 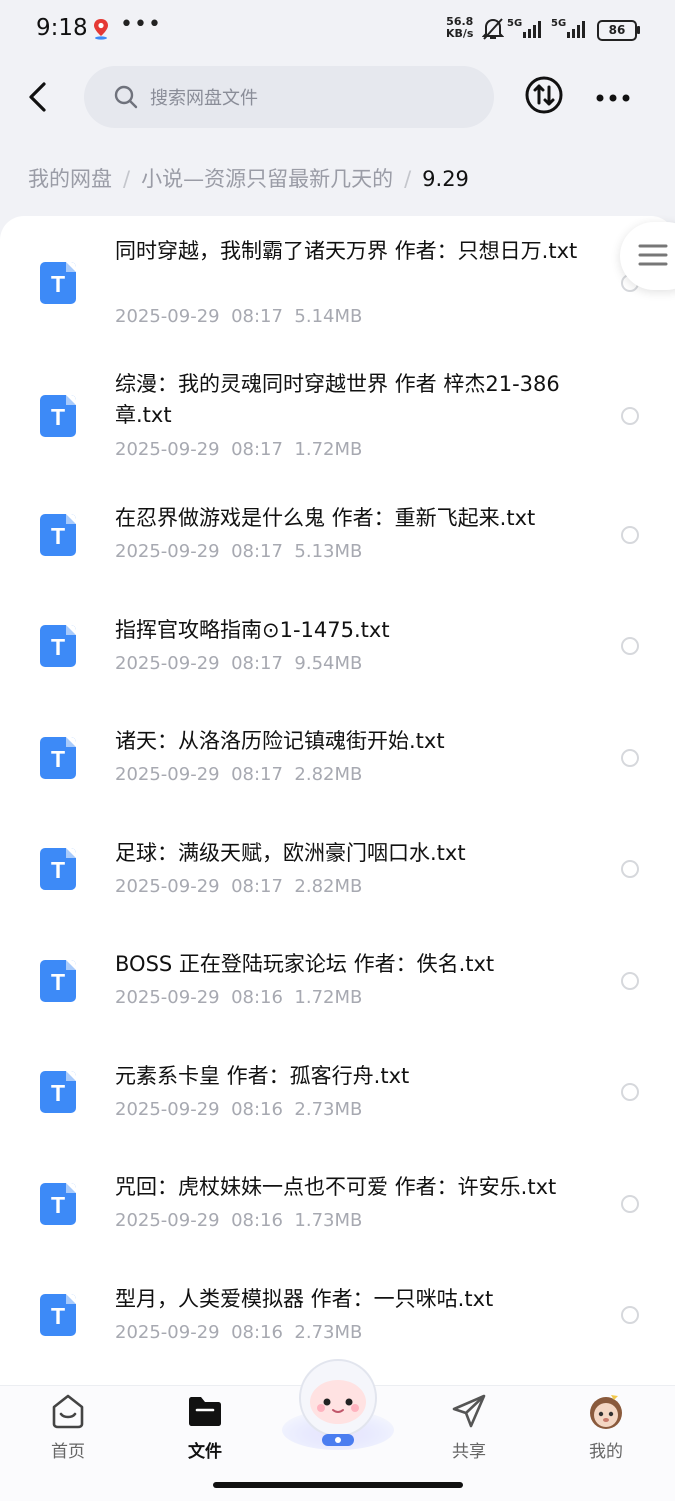 What do you see at coordinates (101, 29) in the screenshot?
I see `location-pin-icon` at bounding box center [101, 29].